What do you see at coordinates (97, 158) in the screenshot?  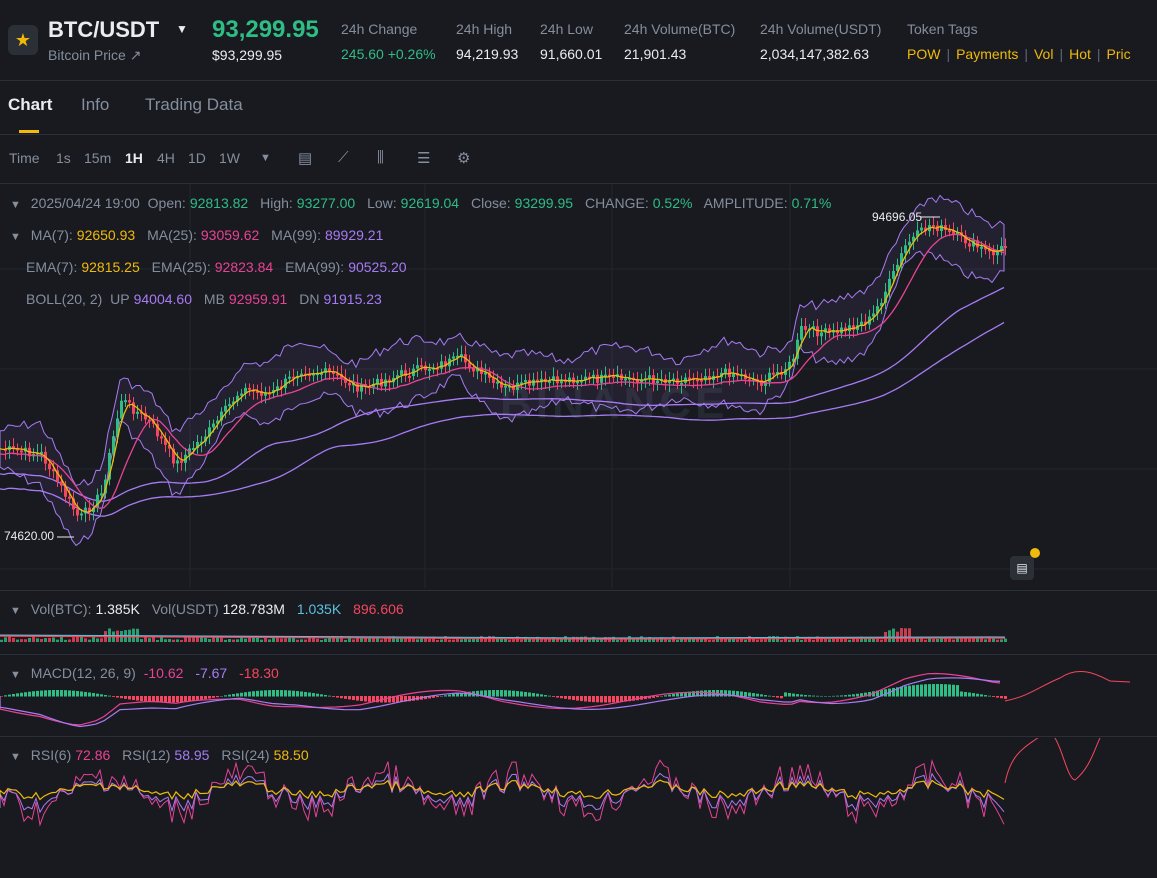 I see `interval-15m: 15m` at bounding box center [97, 158].